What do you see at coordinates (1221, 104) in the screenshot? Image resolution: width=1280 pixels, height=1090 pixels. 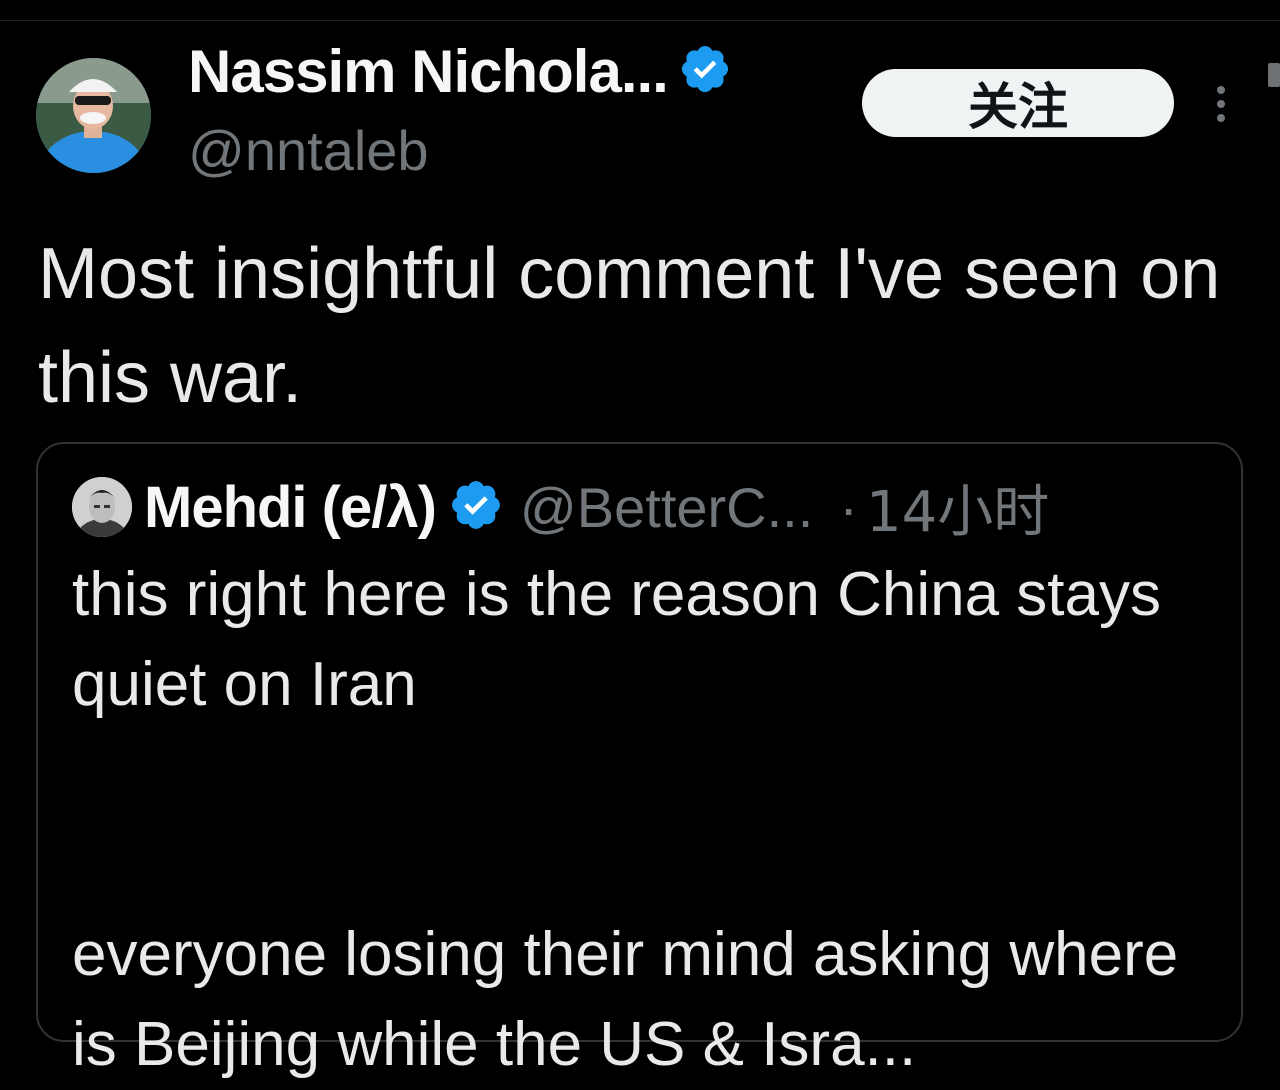 I see `more-vertical-icon` at bounding box center [1221, 104].